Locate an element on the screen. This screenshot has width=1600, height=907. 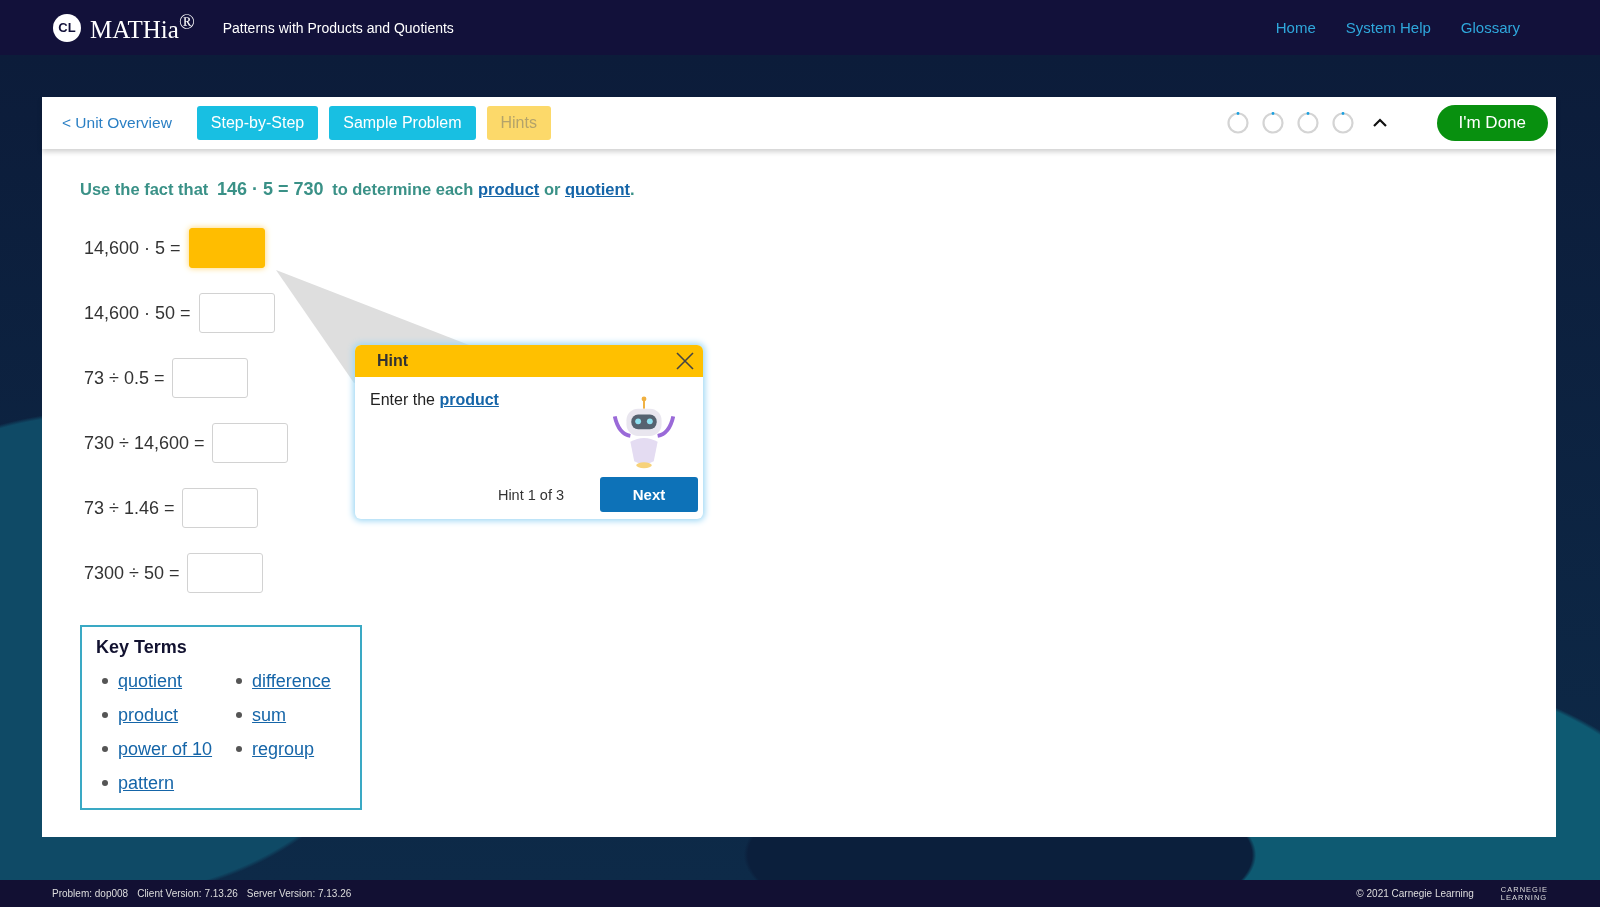
math-expression: 73 ÷ 1.46 = is located at coordinates (129, 508).